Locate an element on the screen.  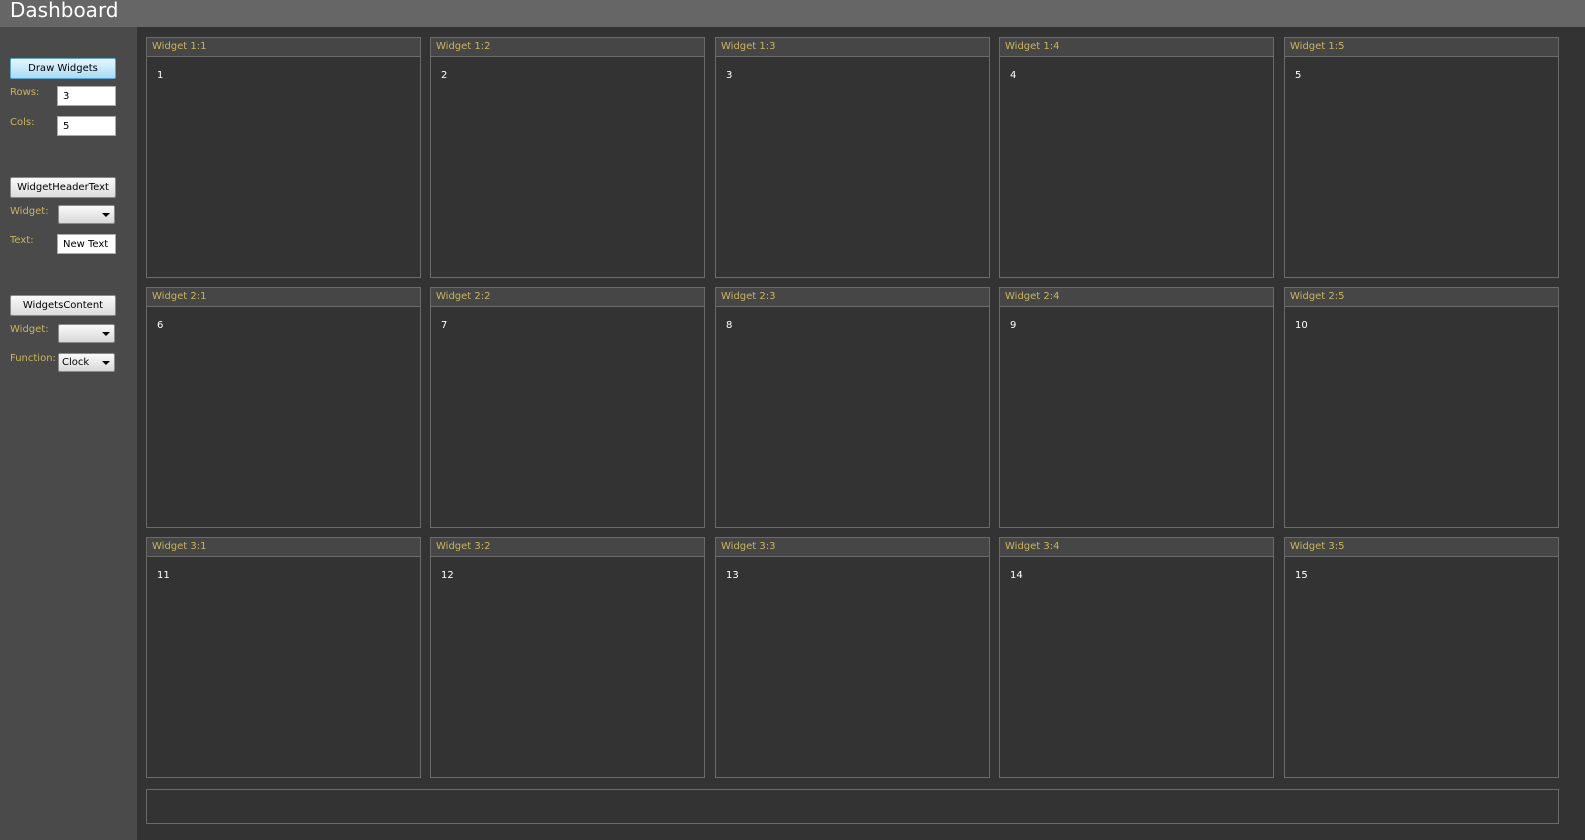
widget-content: 9 is located at coordinates (1013, 325).